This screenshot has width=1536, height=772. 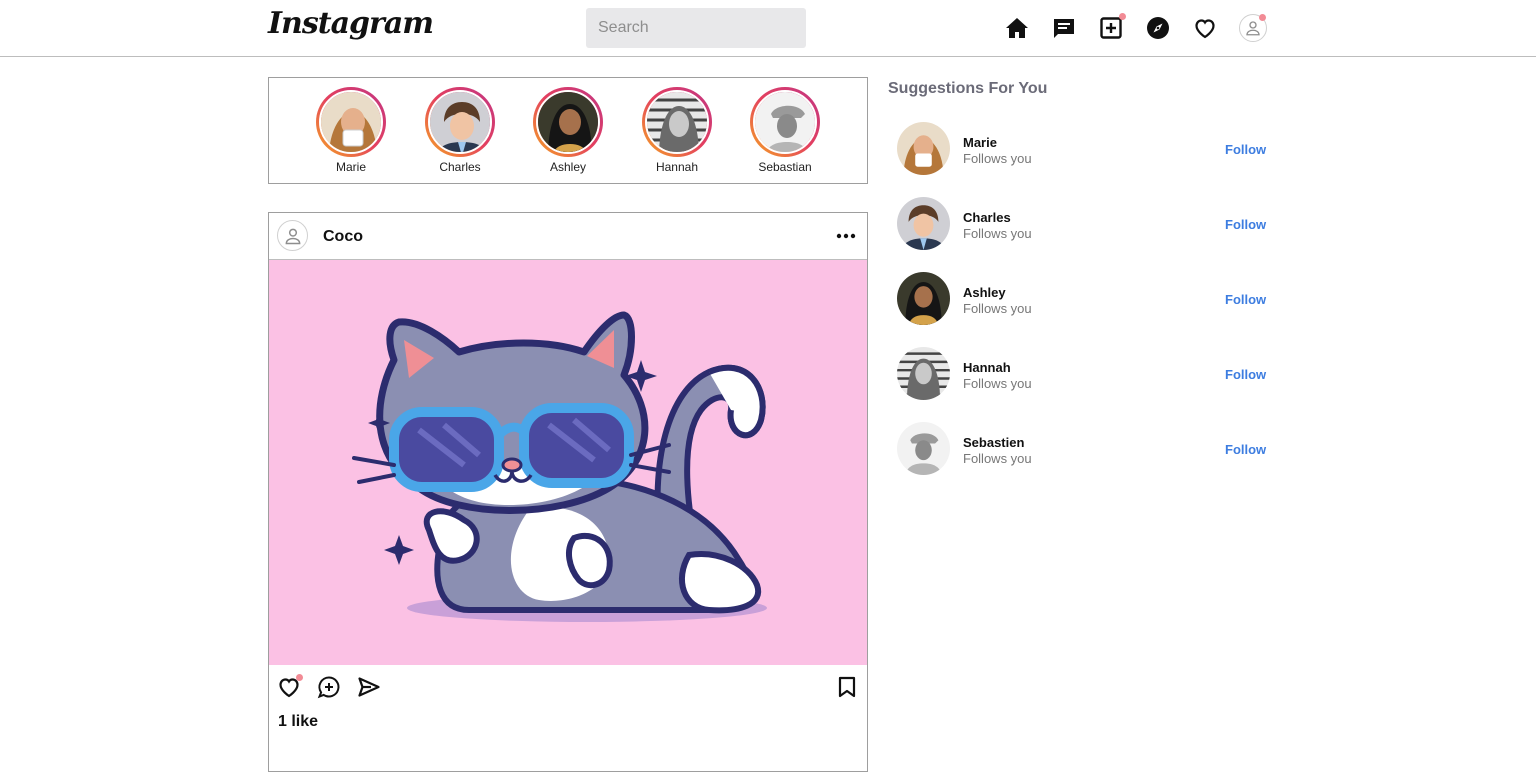 What do you see at coordinates (290, 686) in the screenshot?
I see `like-heart-icon` at bounding box center [290, 686].